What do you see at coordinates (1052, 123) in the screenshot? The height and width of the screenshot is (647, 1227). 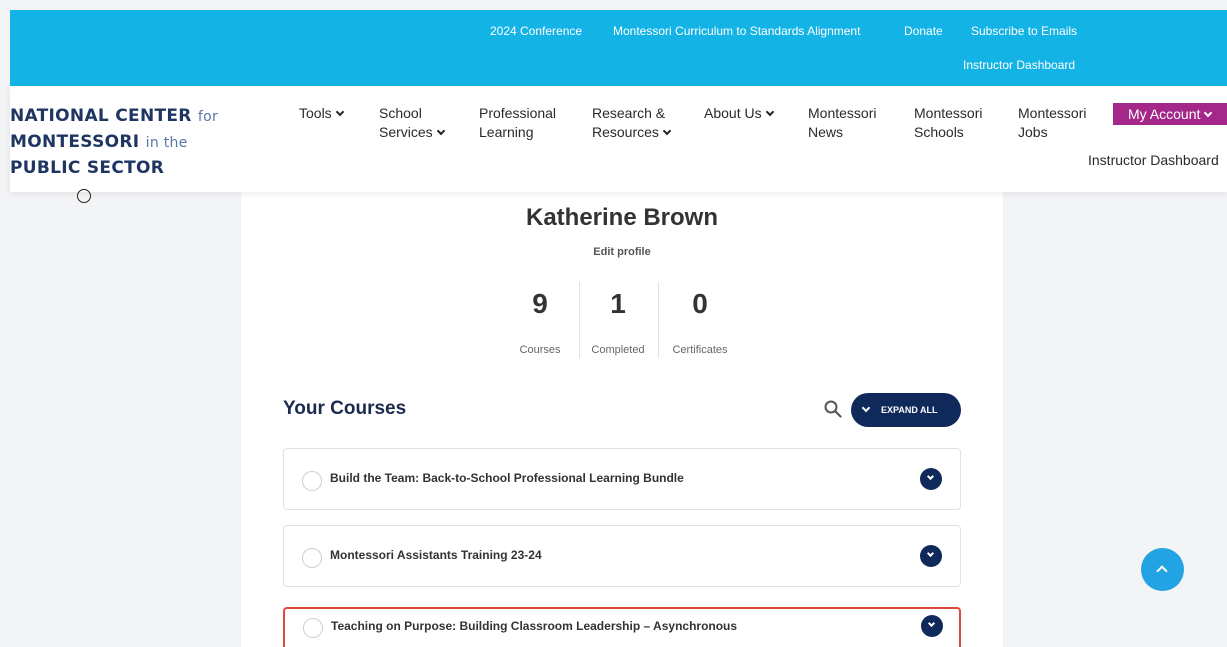 I see `nav-montessori-jobs: Montessori Jobs` at bounding box center [1052, 123].